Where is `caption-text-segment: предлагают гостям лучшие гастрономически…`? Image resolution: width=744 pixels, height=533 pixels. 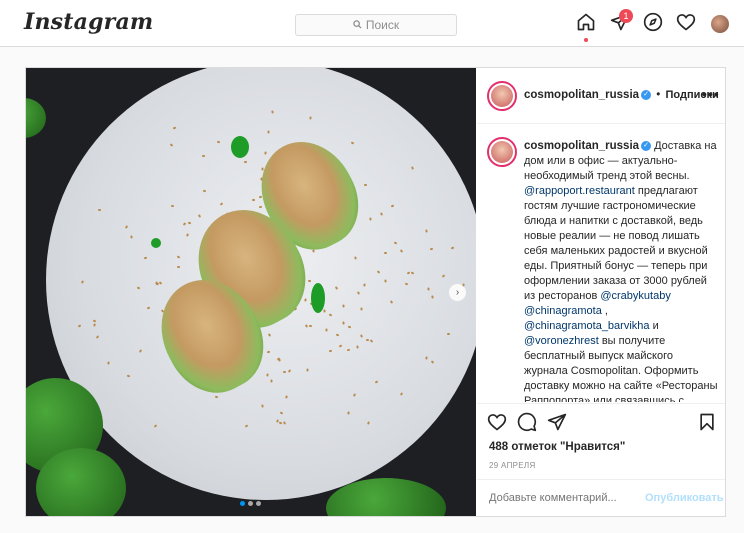 caption-text-segment: предлагают гостям лучшие гастрономически… is located at coordinates (616, 243).